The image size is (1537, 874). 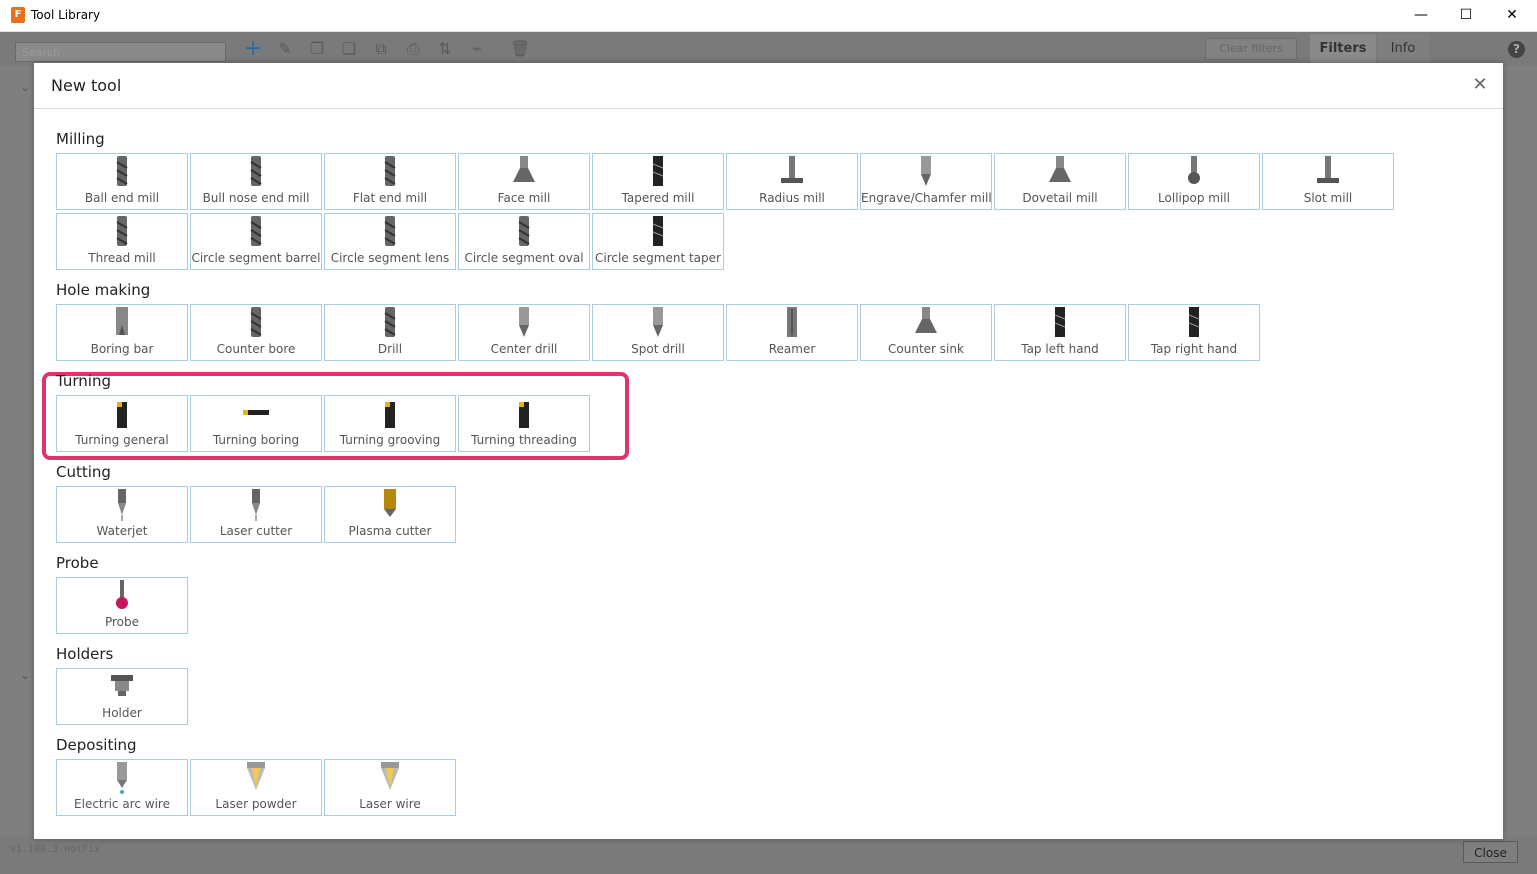 I want to click on tool-label: Circle segment oval, so click(x=524, y=258).